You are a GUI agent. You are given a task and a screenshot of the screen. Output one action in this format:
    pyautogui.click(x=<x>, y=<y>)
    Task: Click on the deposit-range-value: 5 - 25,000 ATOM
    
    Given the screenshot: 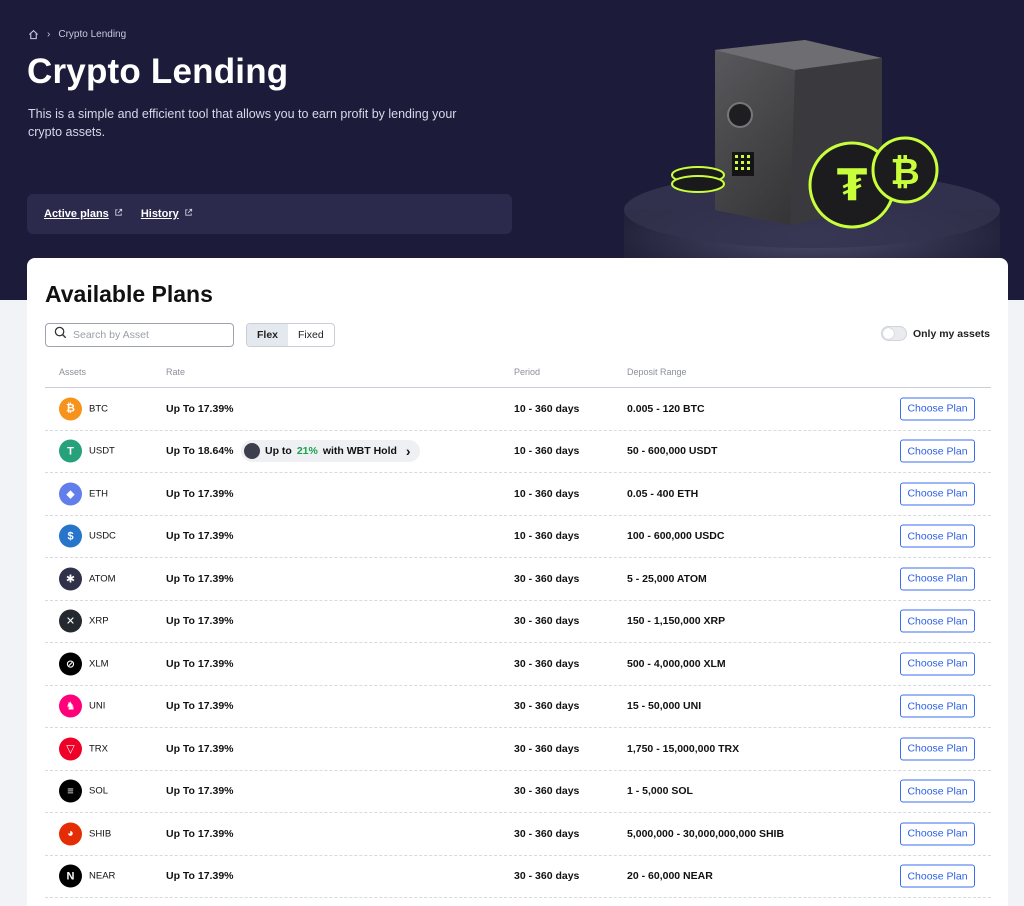 What is the action you would take?
    pyautogui.click(x=667, y=578)
    